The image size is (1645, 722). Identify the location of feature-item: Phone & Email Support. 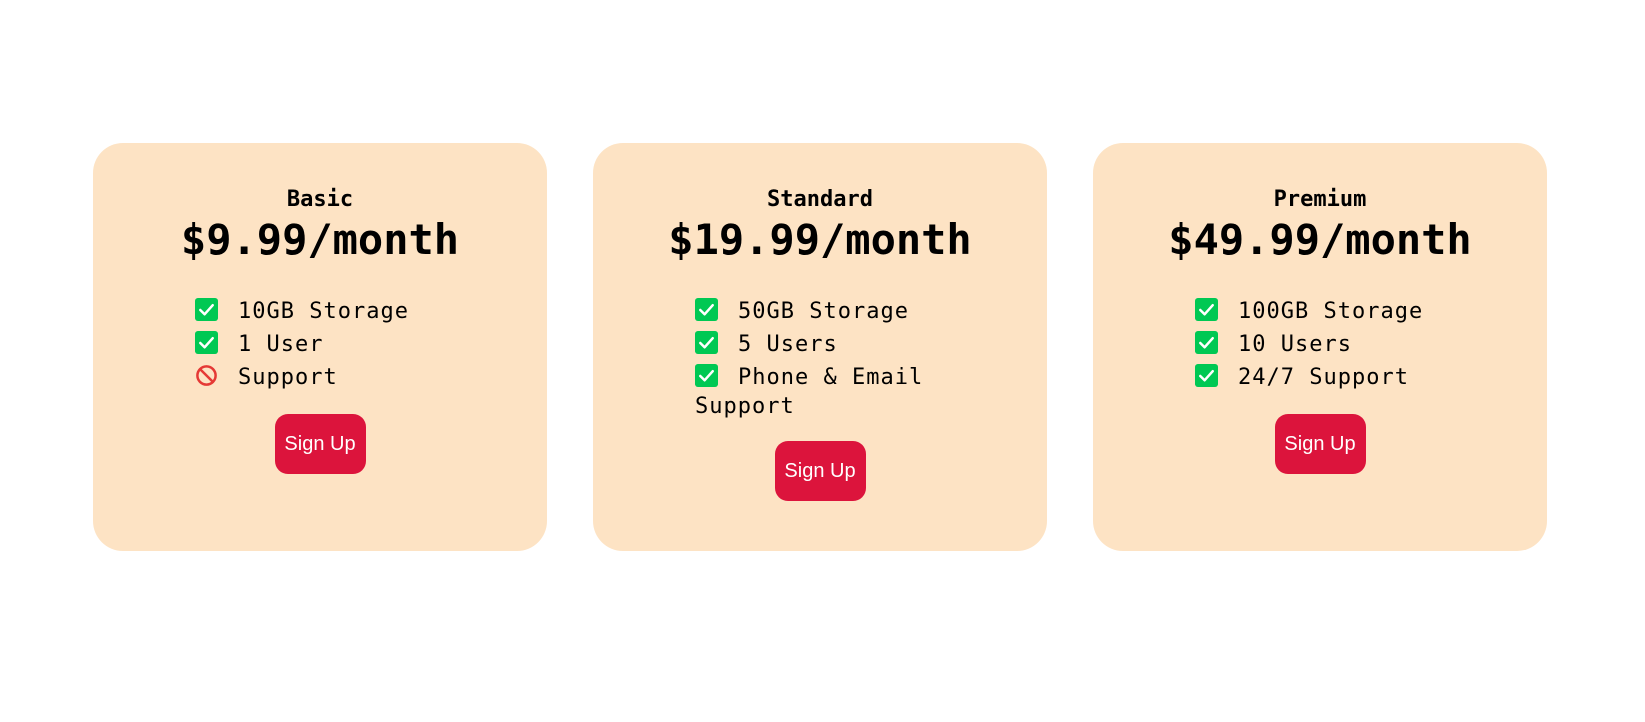
(820, 391).